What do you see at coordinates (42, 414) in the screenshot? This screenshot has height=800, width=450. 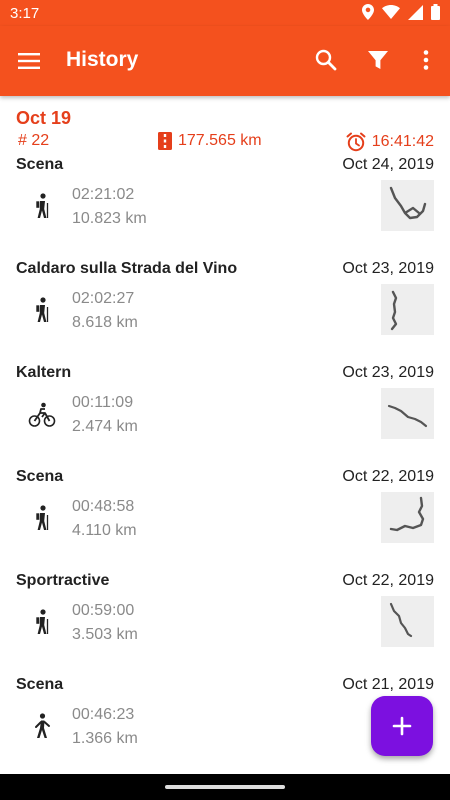 I see `cycling-icon` at bounding box center [42, 414].